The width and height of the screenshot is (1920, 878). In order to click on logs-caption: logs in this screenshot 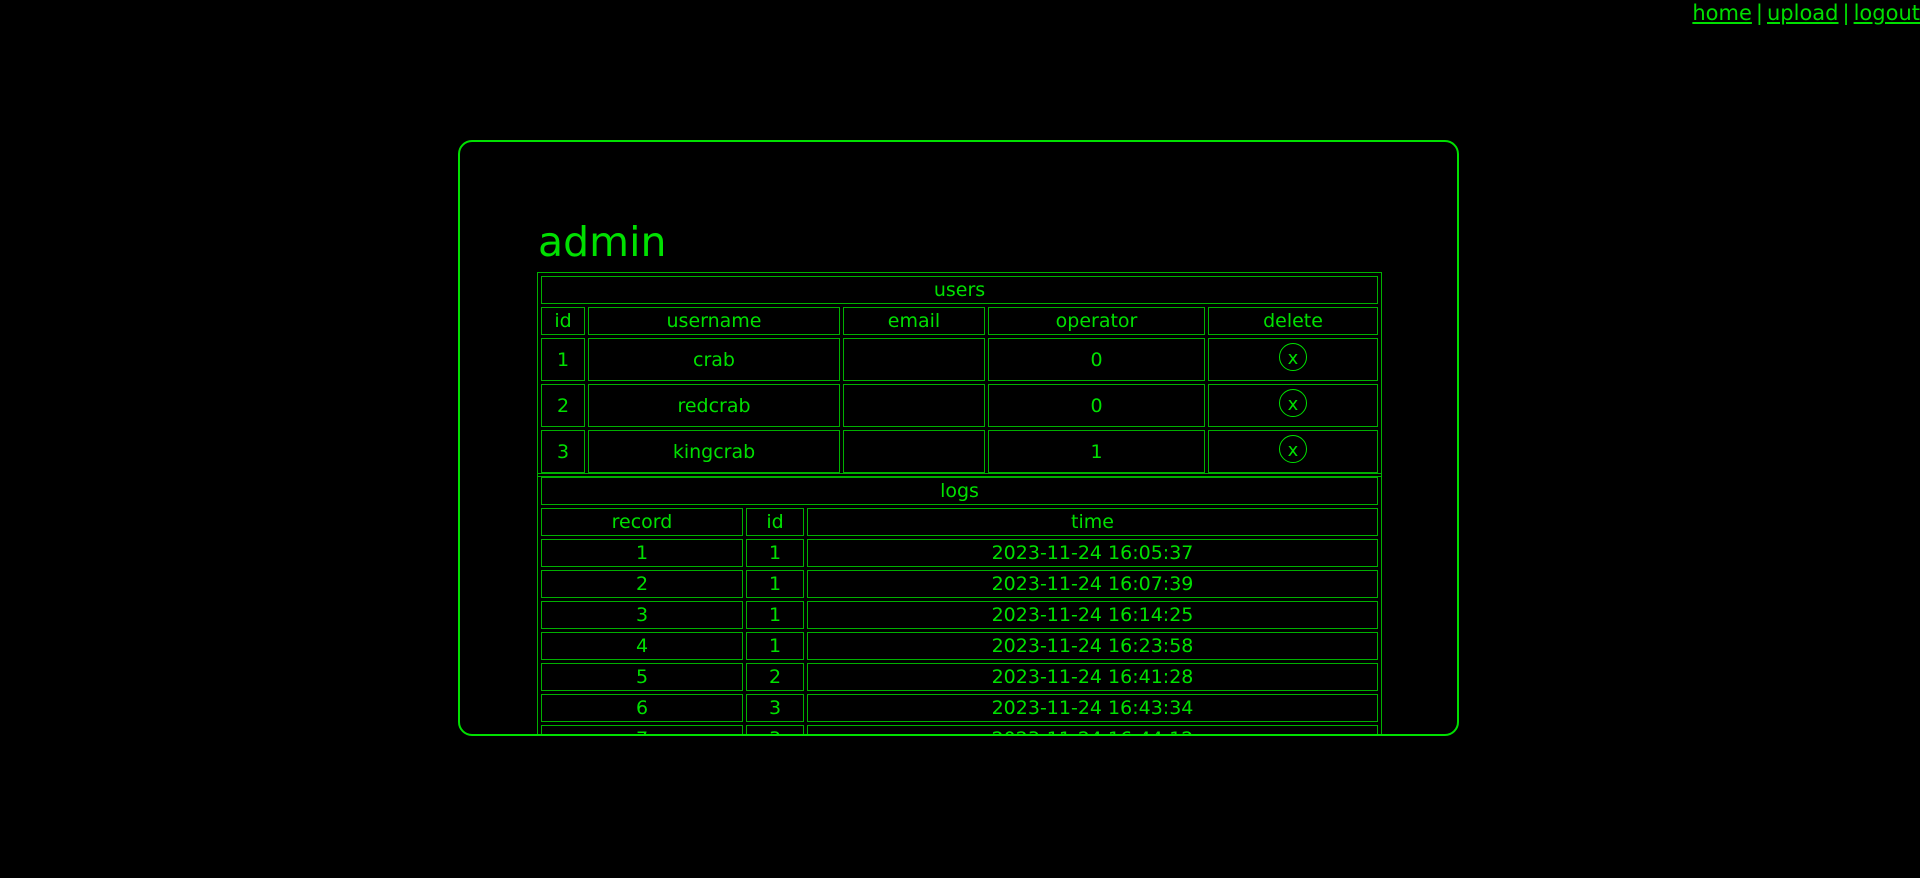, I will do `click(959, 491)`.